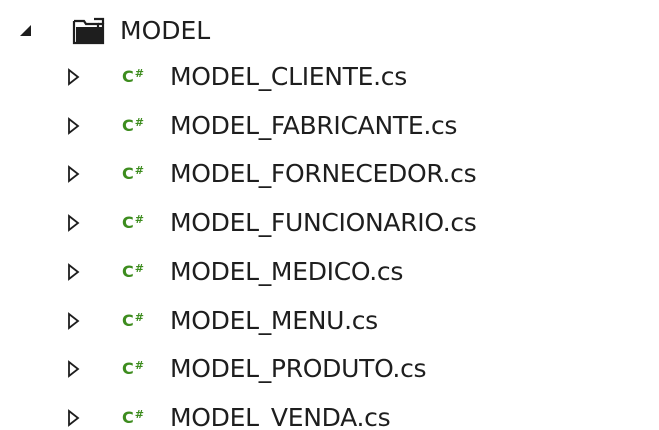  What do you see at coordinates (323, 223) in the screenshot?
I see `file-label: MODEL_FUNCIONARIO.cs` at bounding box center [323, 223].